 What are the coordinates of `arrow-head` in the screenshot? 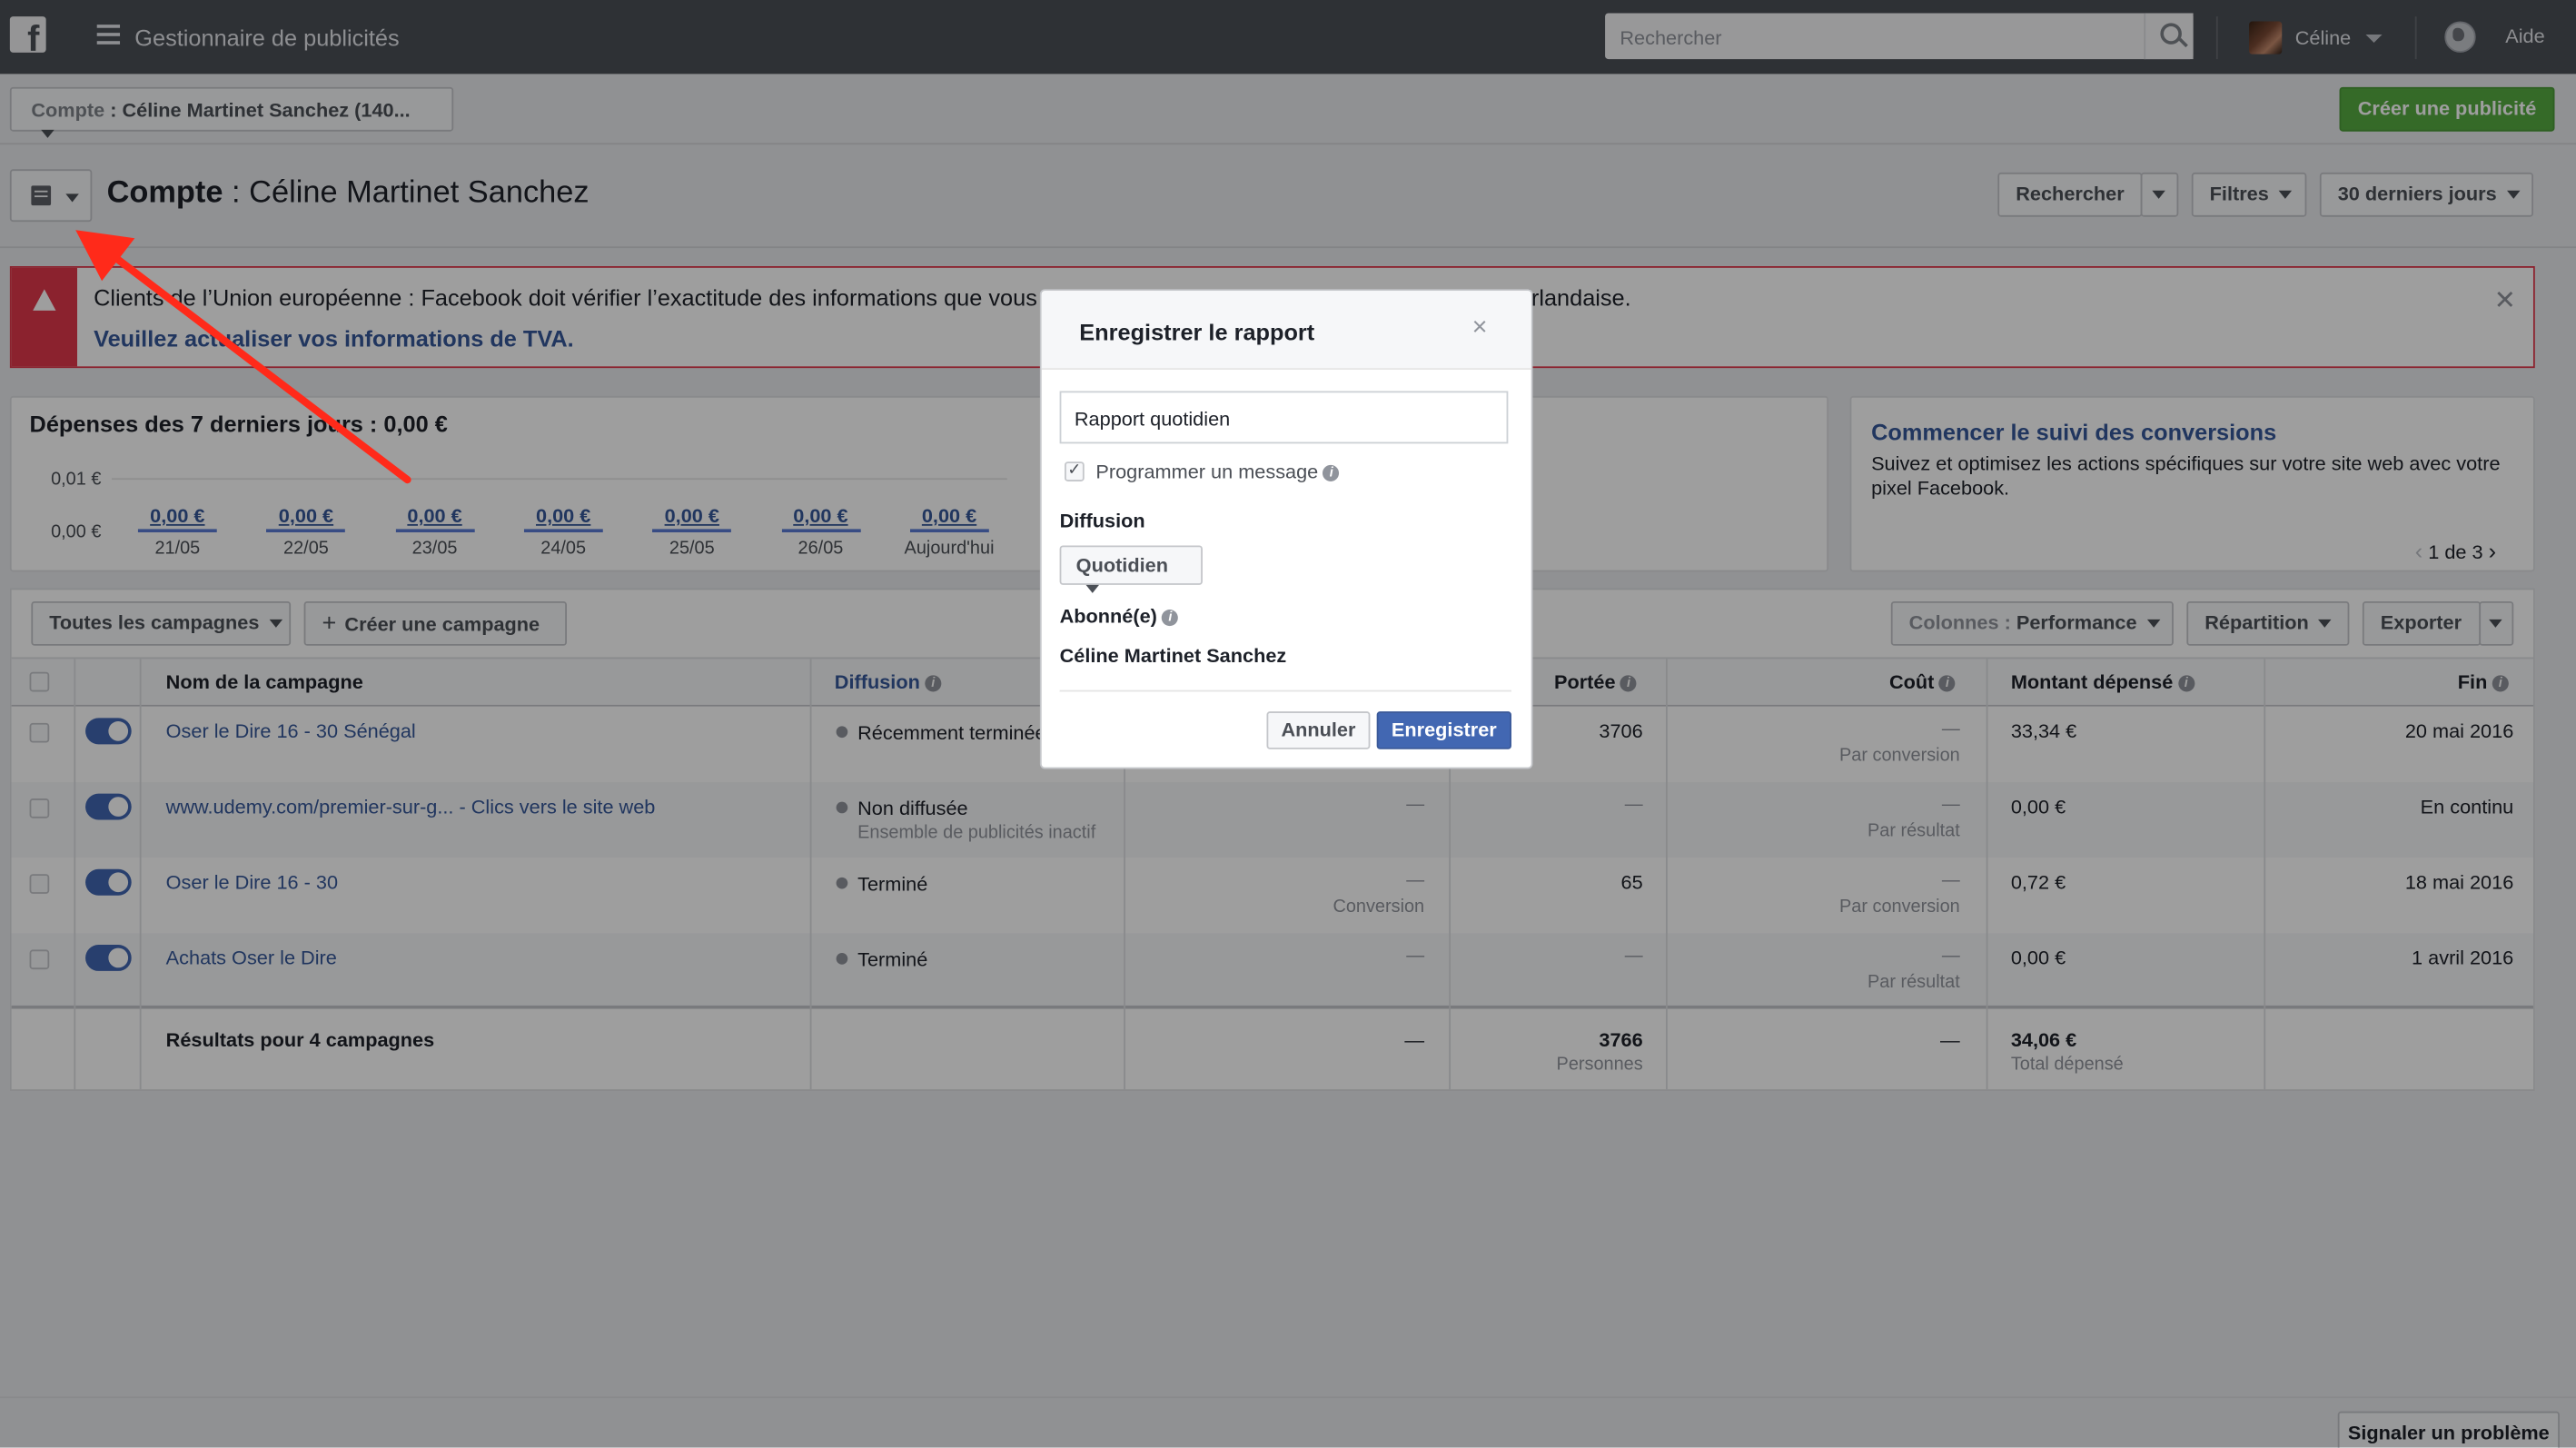 It's located at (105, 256).